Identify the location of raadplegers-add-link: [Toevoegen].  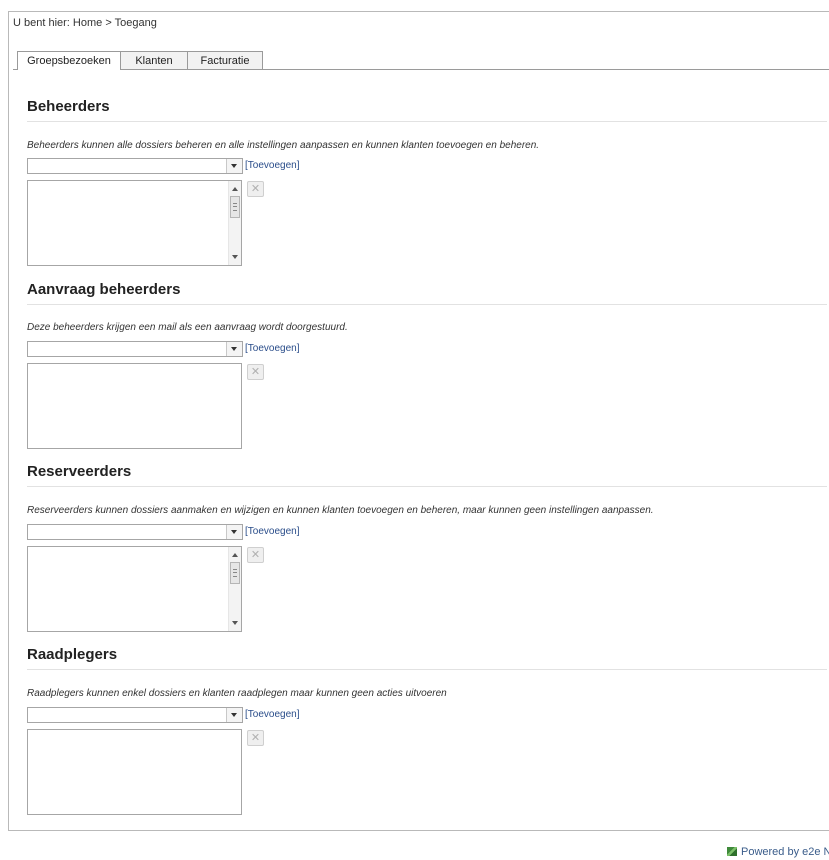
(272, 714).